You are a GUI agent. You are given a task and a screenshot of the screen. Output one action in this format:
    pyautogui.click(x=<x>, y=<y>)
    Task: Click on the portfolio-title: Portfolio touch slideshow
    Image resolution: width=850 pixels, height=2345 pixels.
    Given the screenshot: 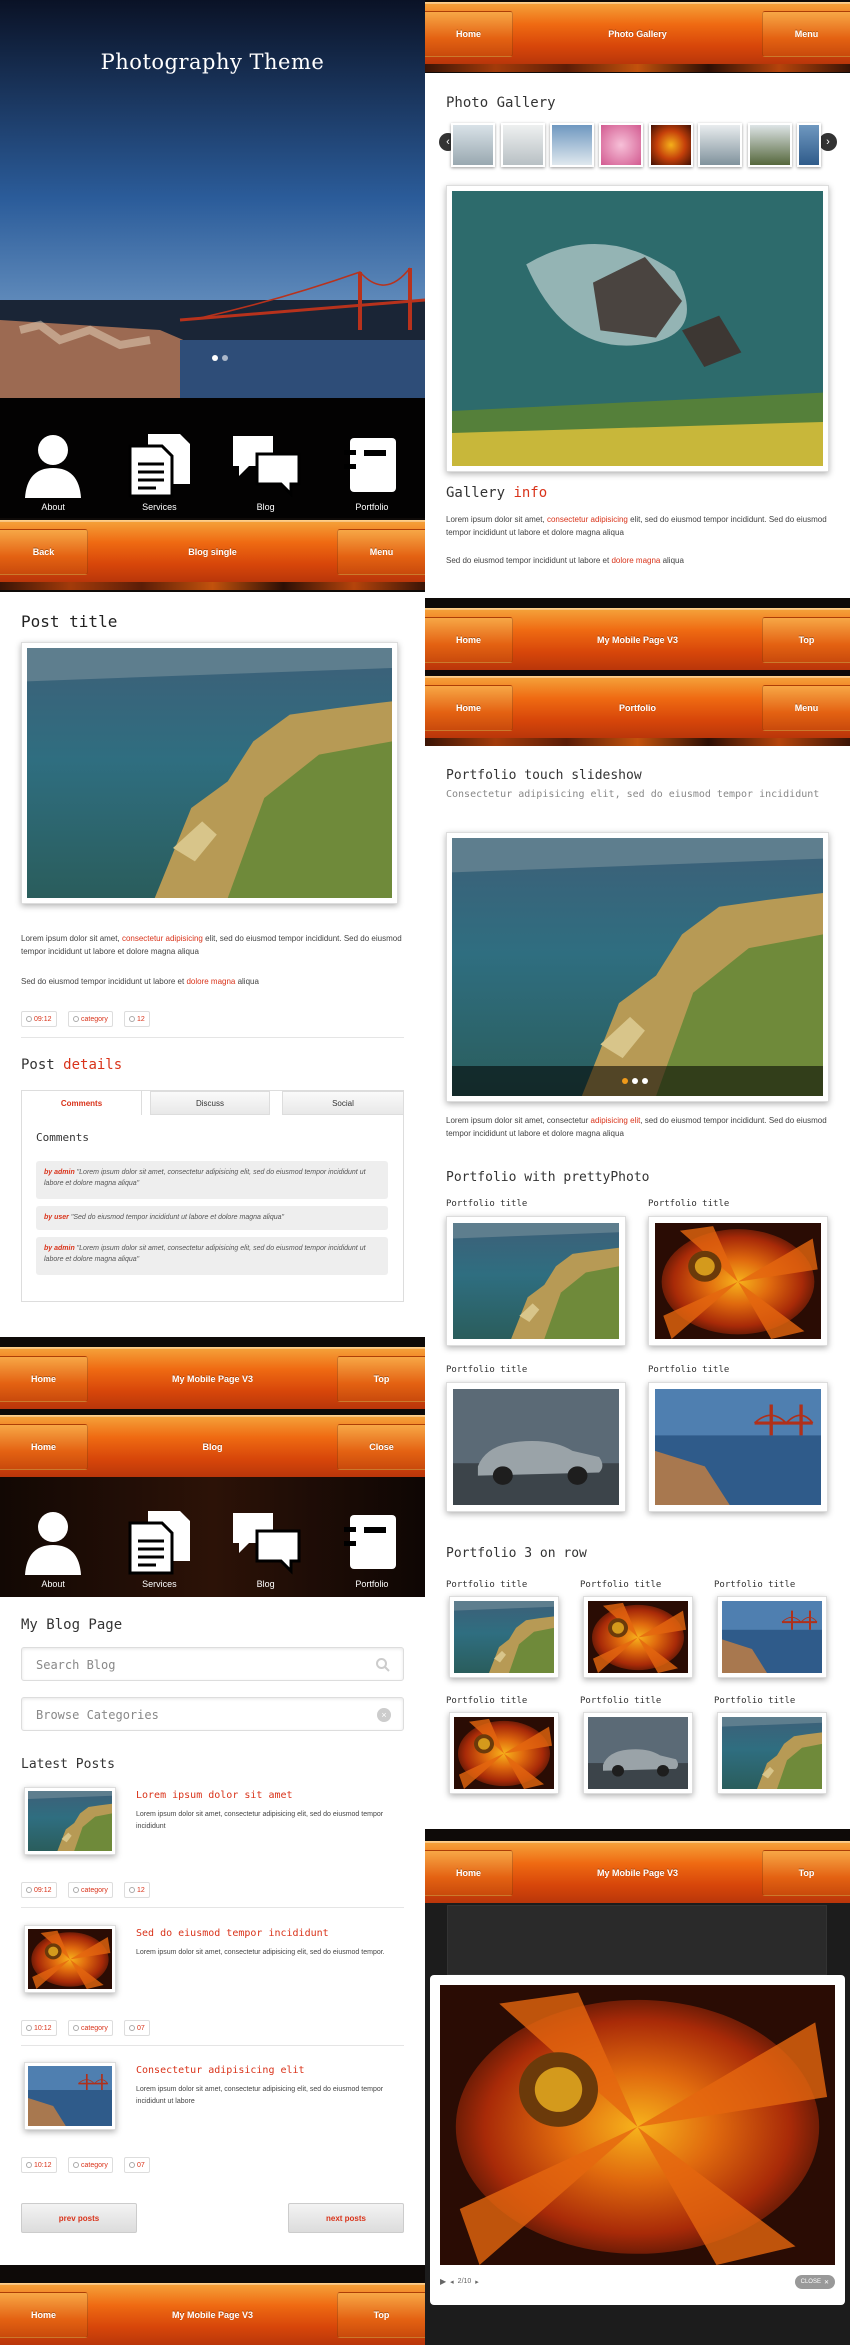 What is the action you would take?
    pyautogui.click(x=544, y=775)
    